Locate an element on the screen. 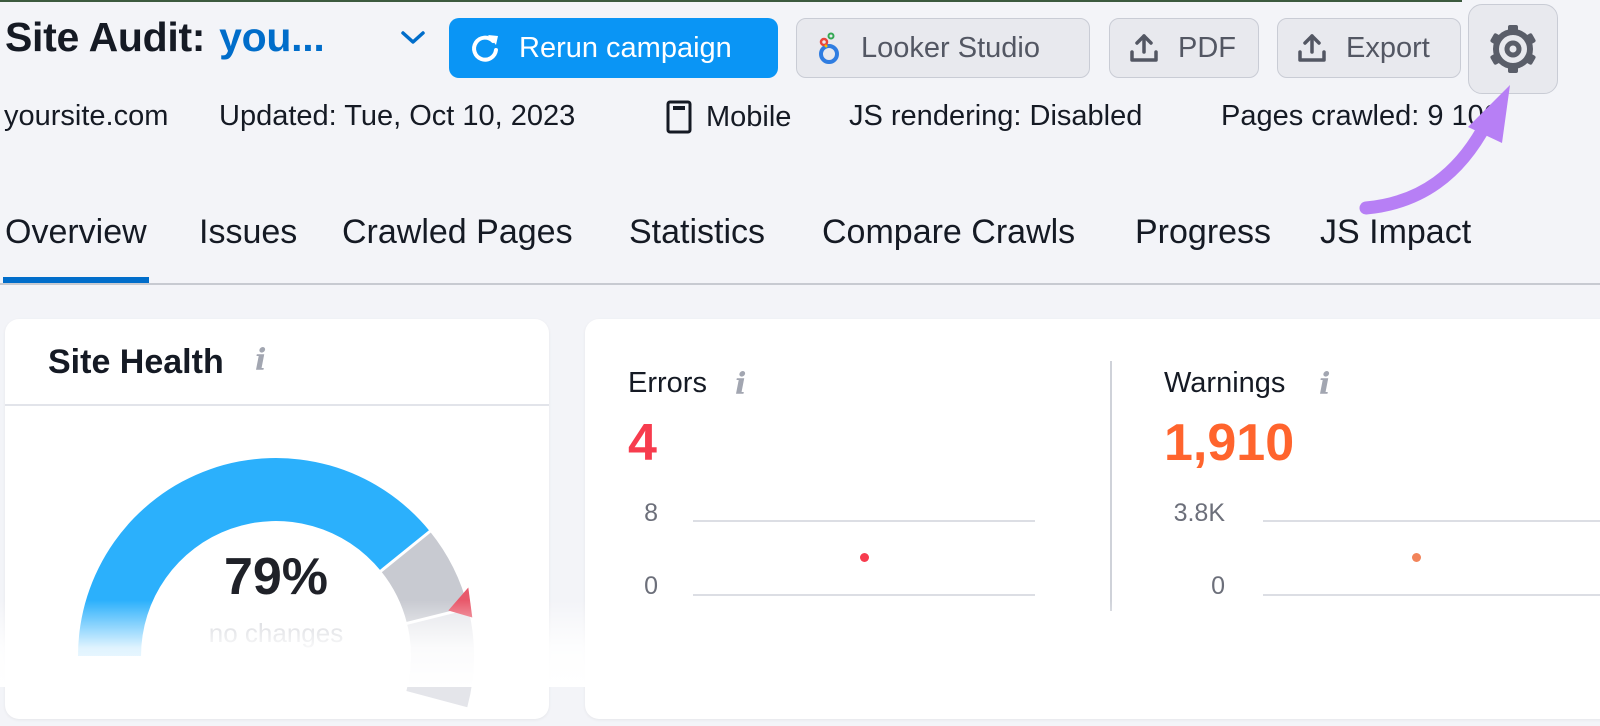 The height and width of the screenshot is (726, 1600). tab-progress: Progress is located at coordinates (1203, 247).